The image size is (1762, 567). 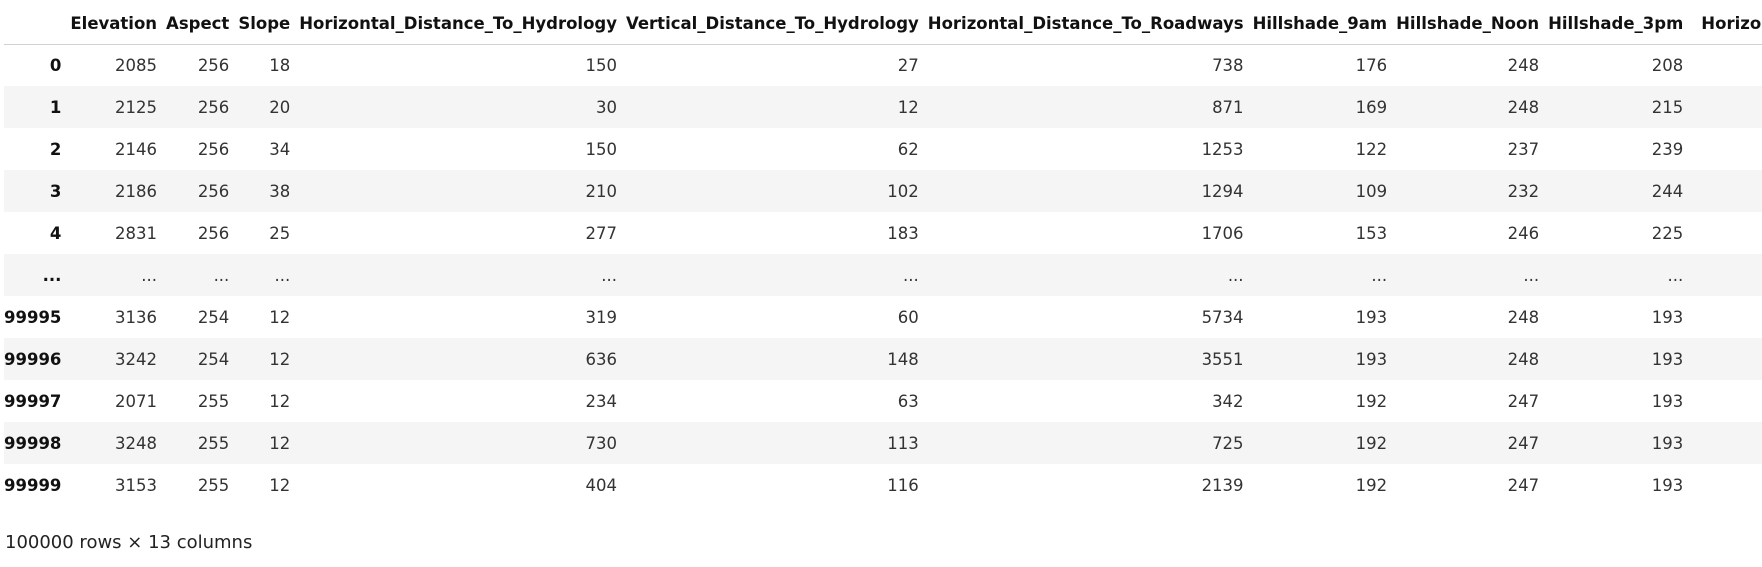 What do you see at coordinates (33, 401) in the screenshot?
I see `row-index: 99997` at bounding box center [33, 401].